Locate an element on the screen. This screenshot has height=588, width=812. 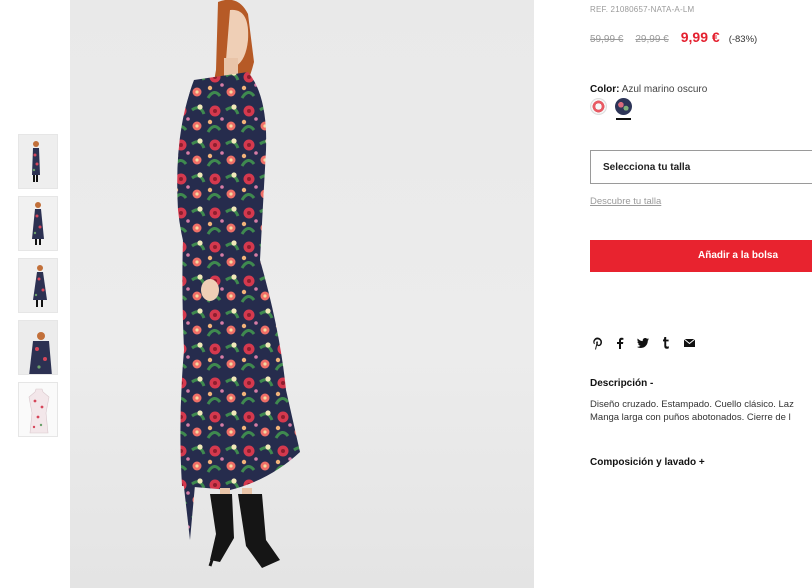
sale-price: 9,99 € is located at coordinates (700, 37).